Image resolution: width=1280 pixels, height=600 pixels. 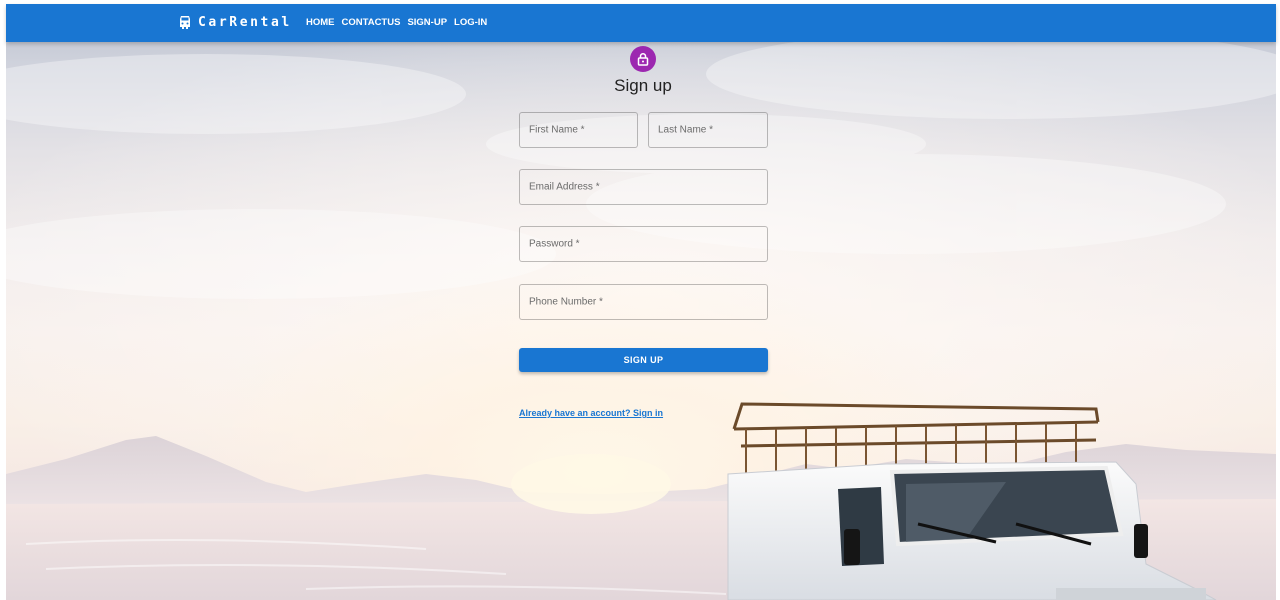 I want to click on first-name-field: First Name *, so click(x=580, y=130).